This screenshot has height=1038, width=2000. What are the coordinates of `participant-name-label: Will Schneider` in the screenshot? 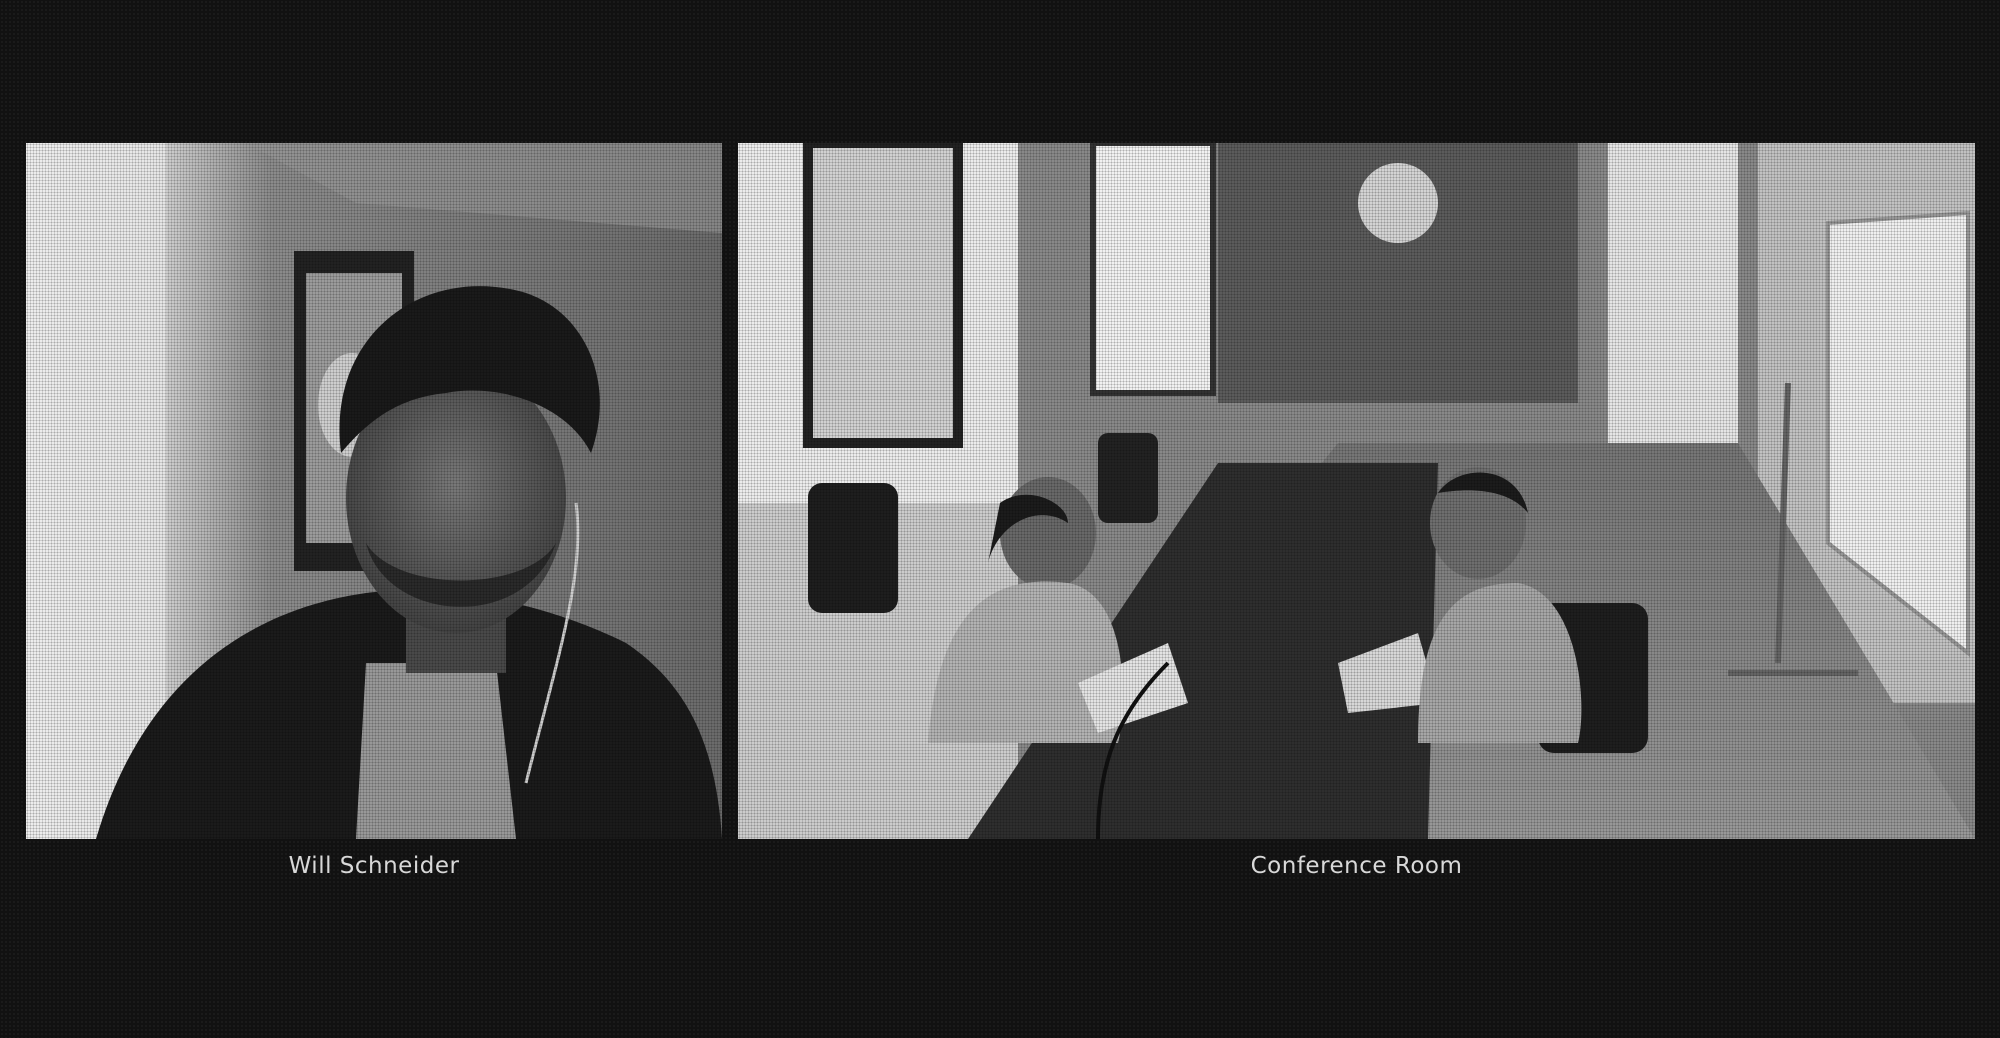 It's located at (374, 866).